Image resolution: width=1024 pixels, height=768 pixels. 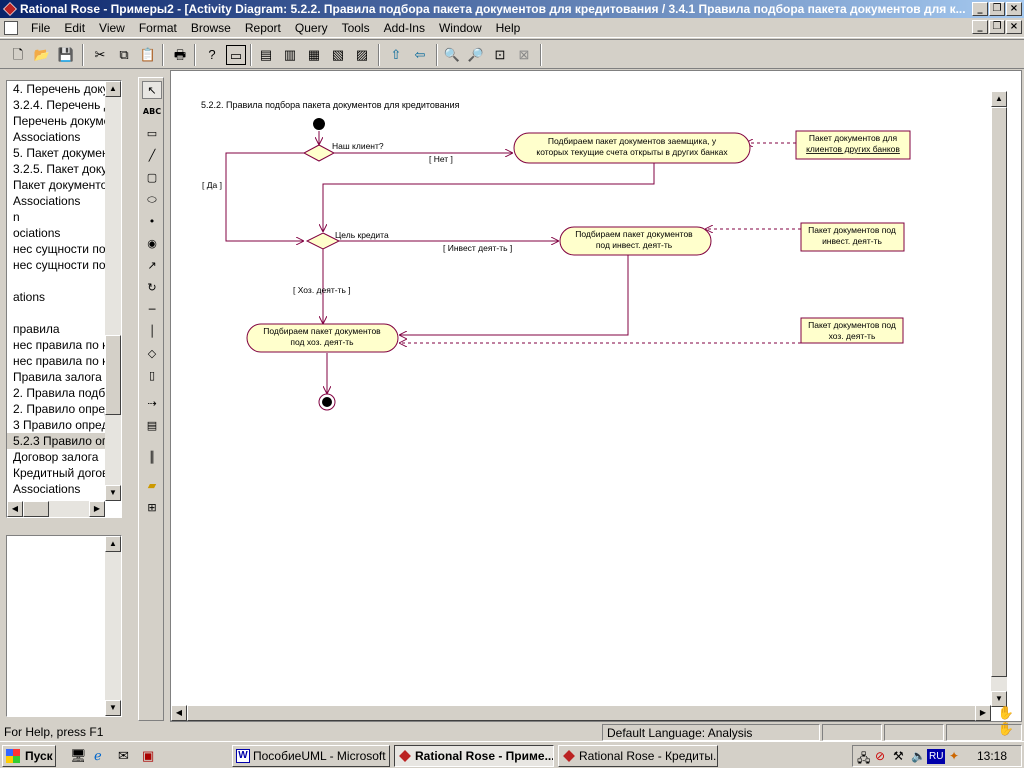 I want to click on decision-client, so click(x=319, y=153).